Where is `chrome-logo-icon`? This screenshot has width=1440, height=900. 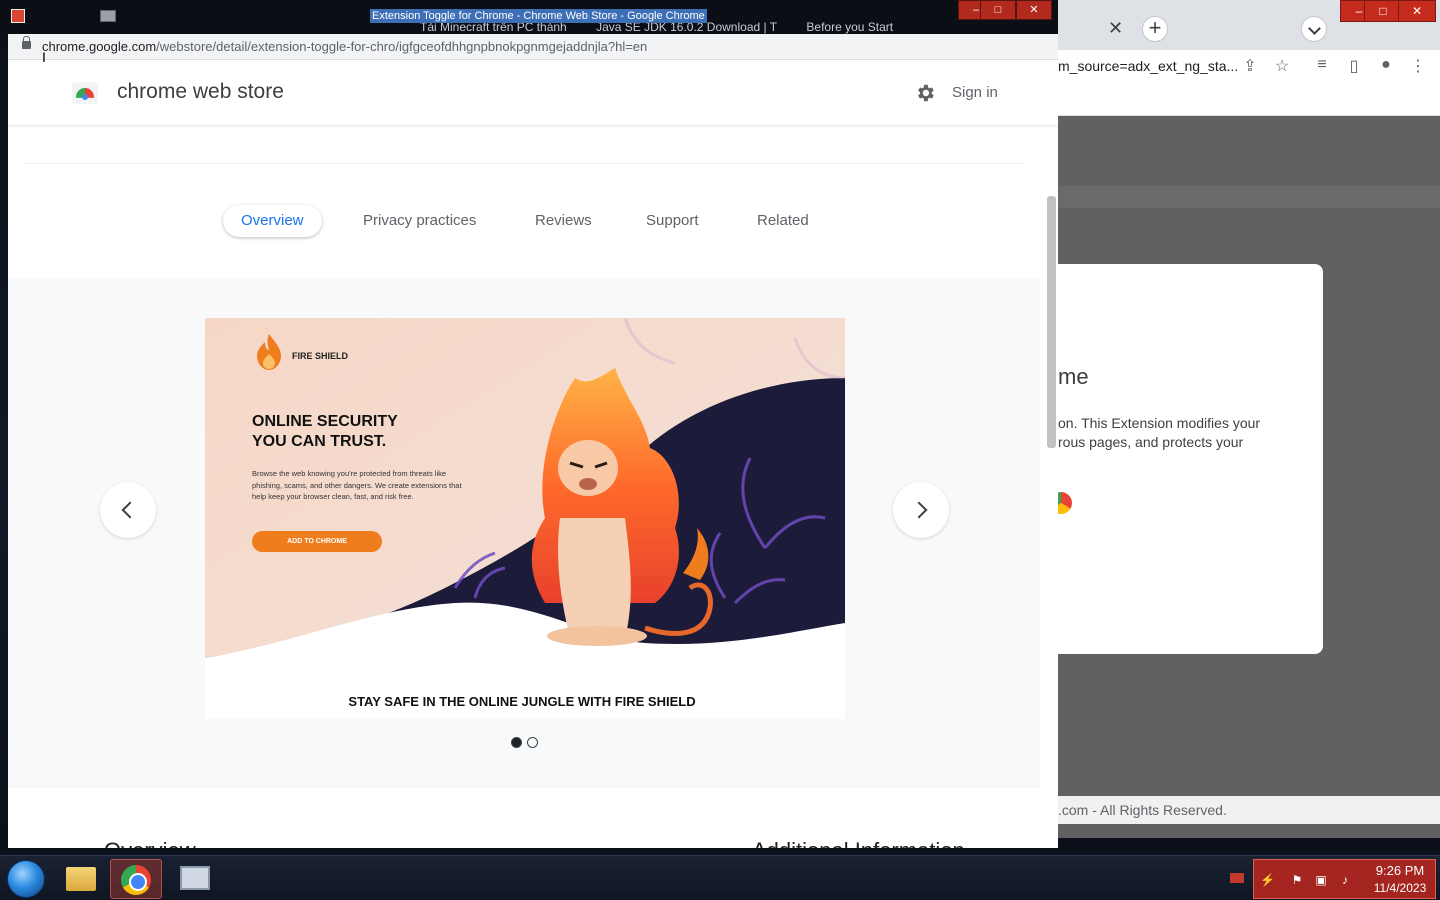
chrome-logo-icon is located at coordinates (1065, 503).